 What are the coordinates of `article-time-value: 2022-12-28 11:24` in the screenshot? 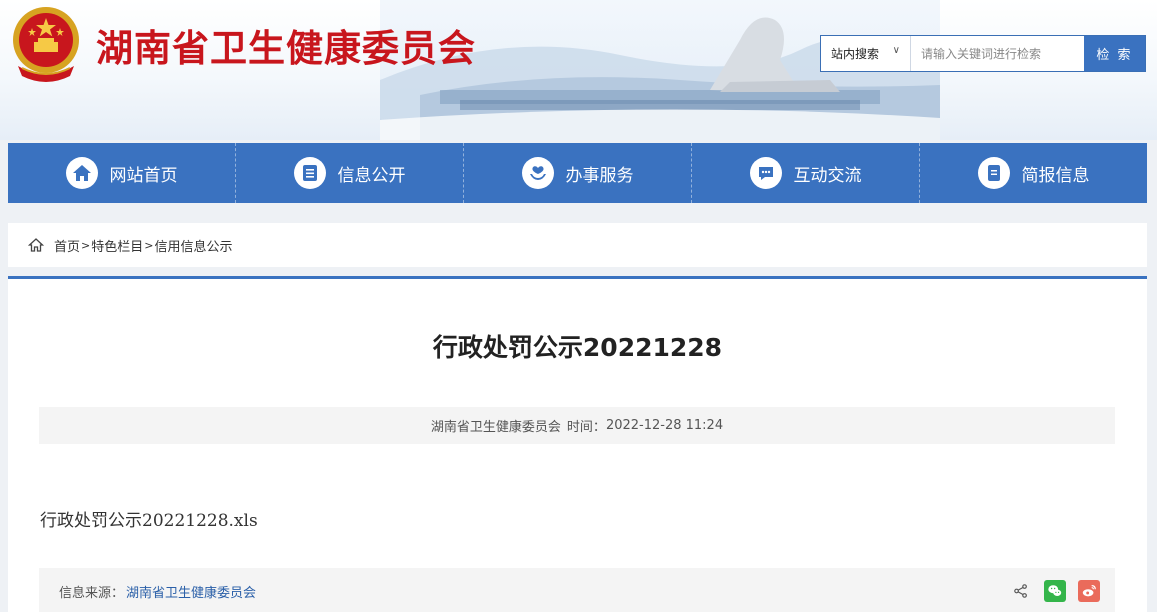 It's located at (664, 425).